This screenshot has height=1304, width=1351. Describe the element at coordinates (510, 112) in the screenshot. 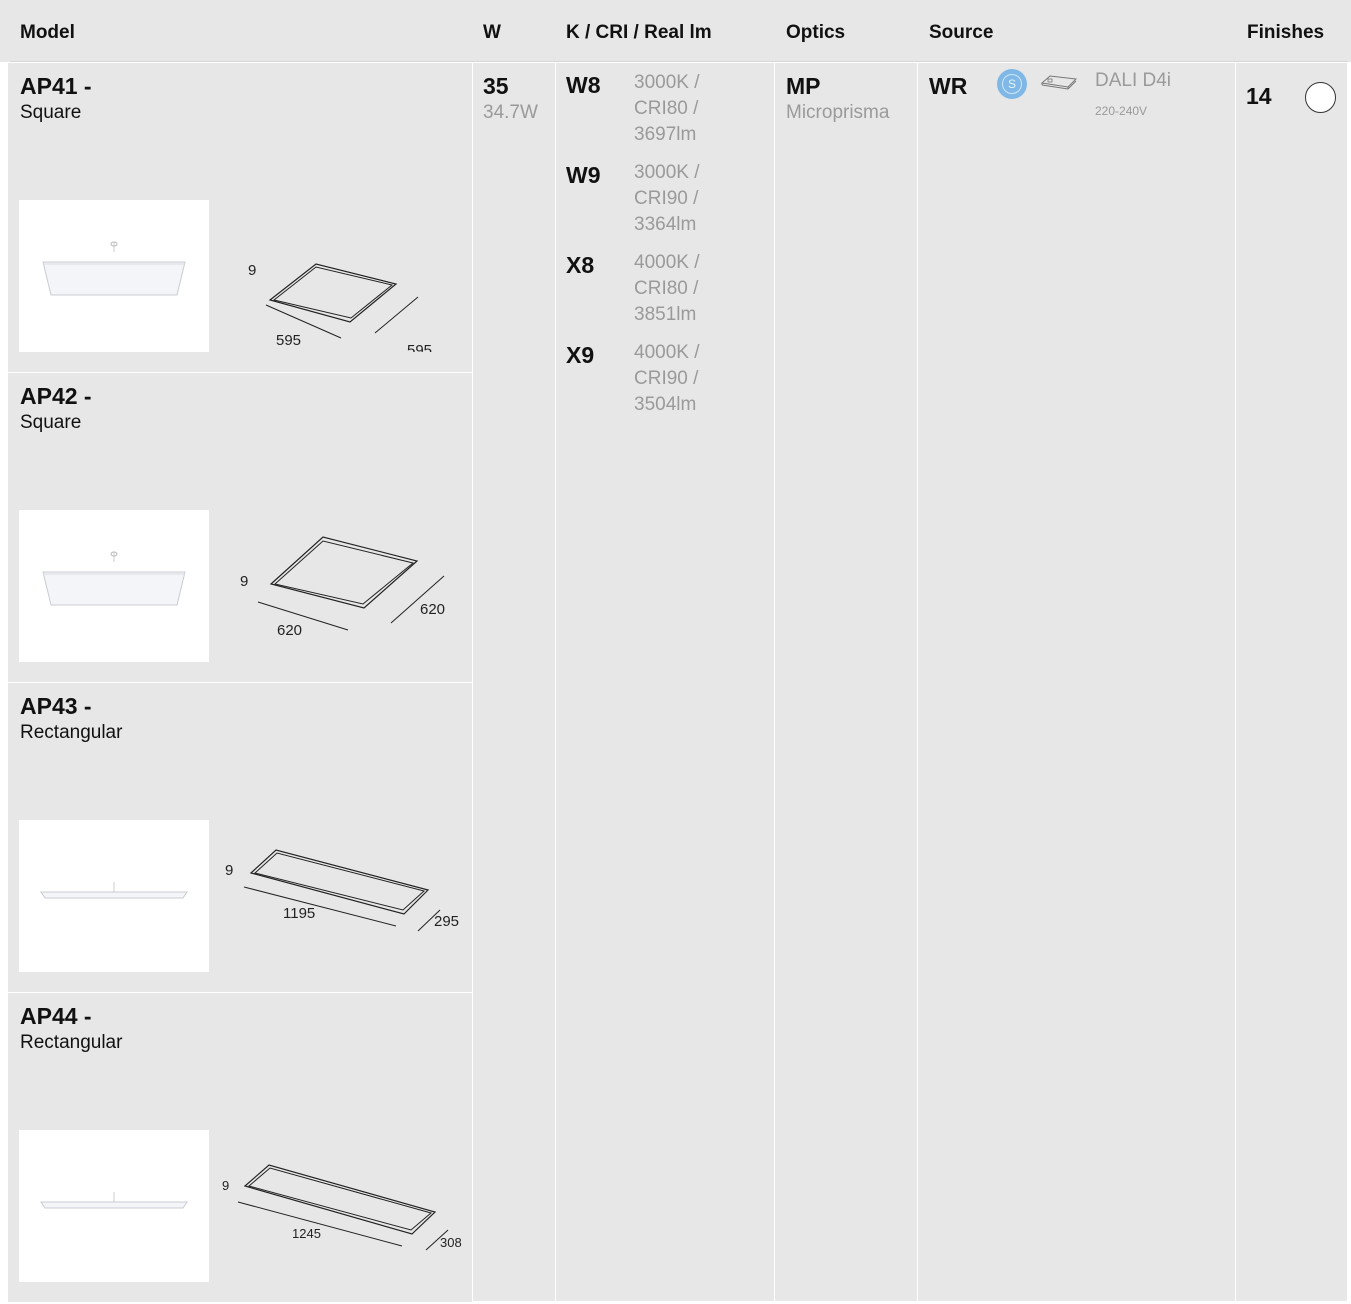

I see `power-value: 34.7W` at that location.